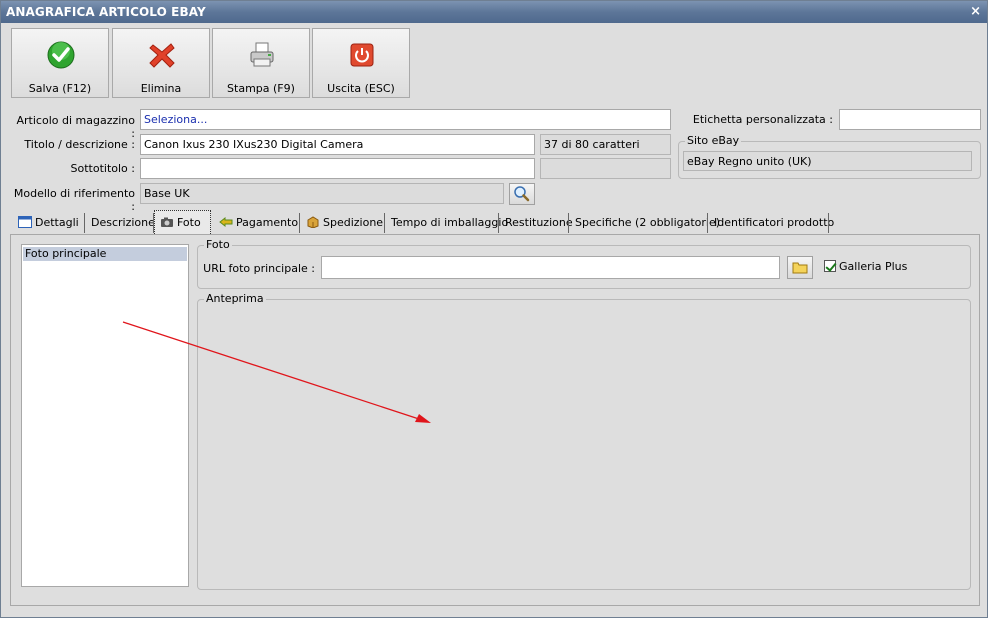 The width and height of the screenshot is (988, 618). Describe the element at coordinates (276, 372) in the screenshot. I see `annotation-arrow` at that location.